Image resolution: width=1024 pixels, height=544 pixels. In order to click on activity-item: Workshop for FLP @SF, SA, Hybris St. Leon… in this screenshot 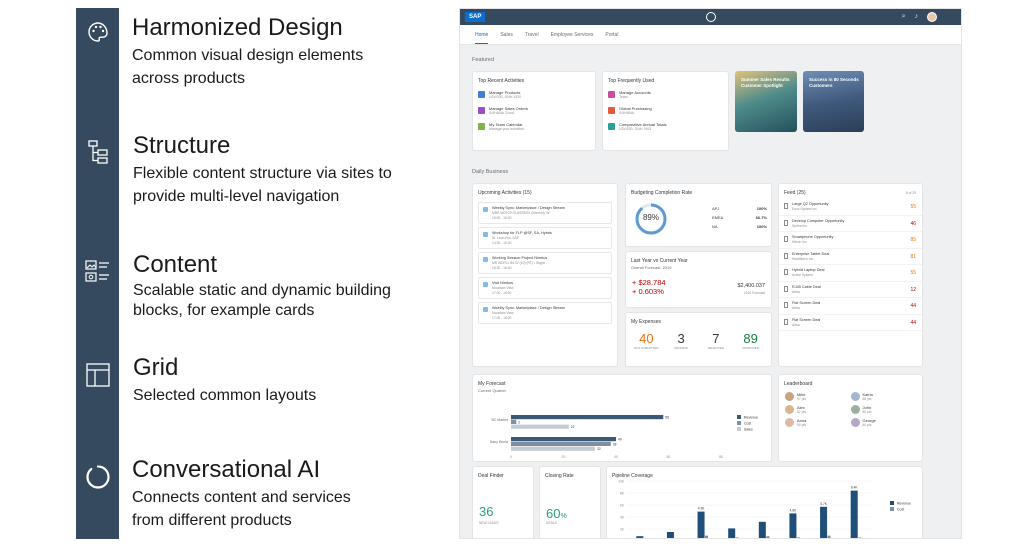, I will do `click(545, 238)`.